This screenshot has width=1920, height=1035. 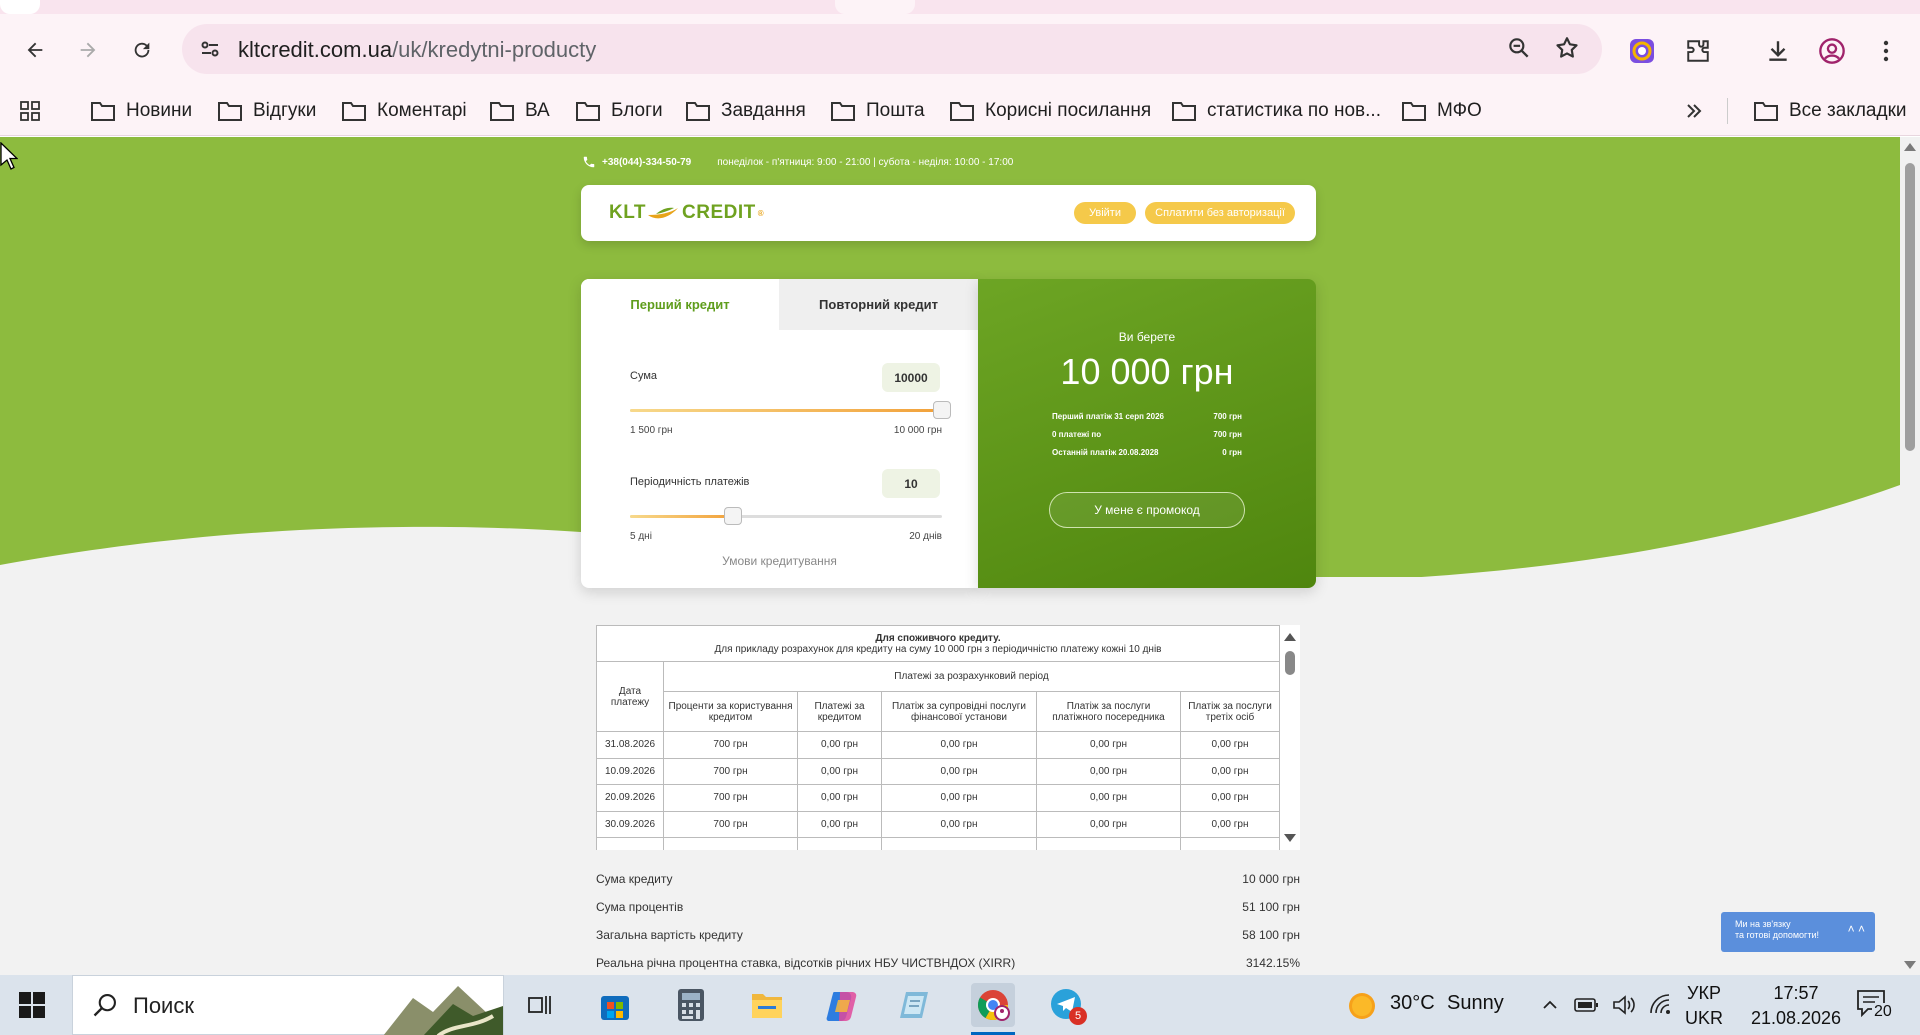 I want to click on bookmark-folder: Завдання, so click(x=745, y=111).